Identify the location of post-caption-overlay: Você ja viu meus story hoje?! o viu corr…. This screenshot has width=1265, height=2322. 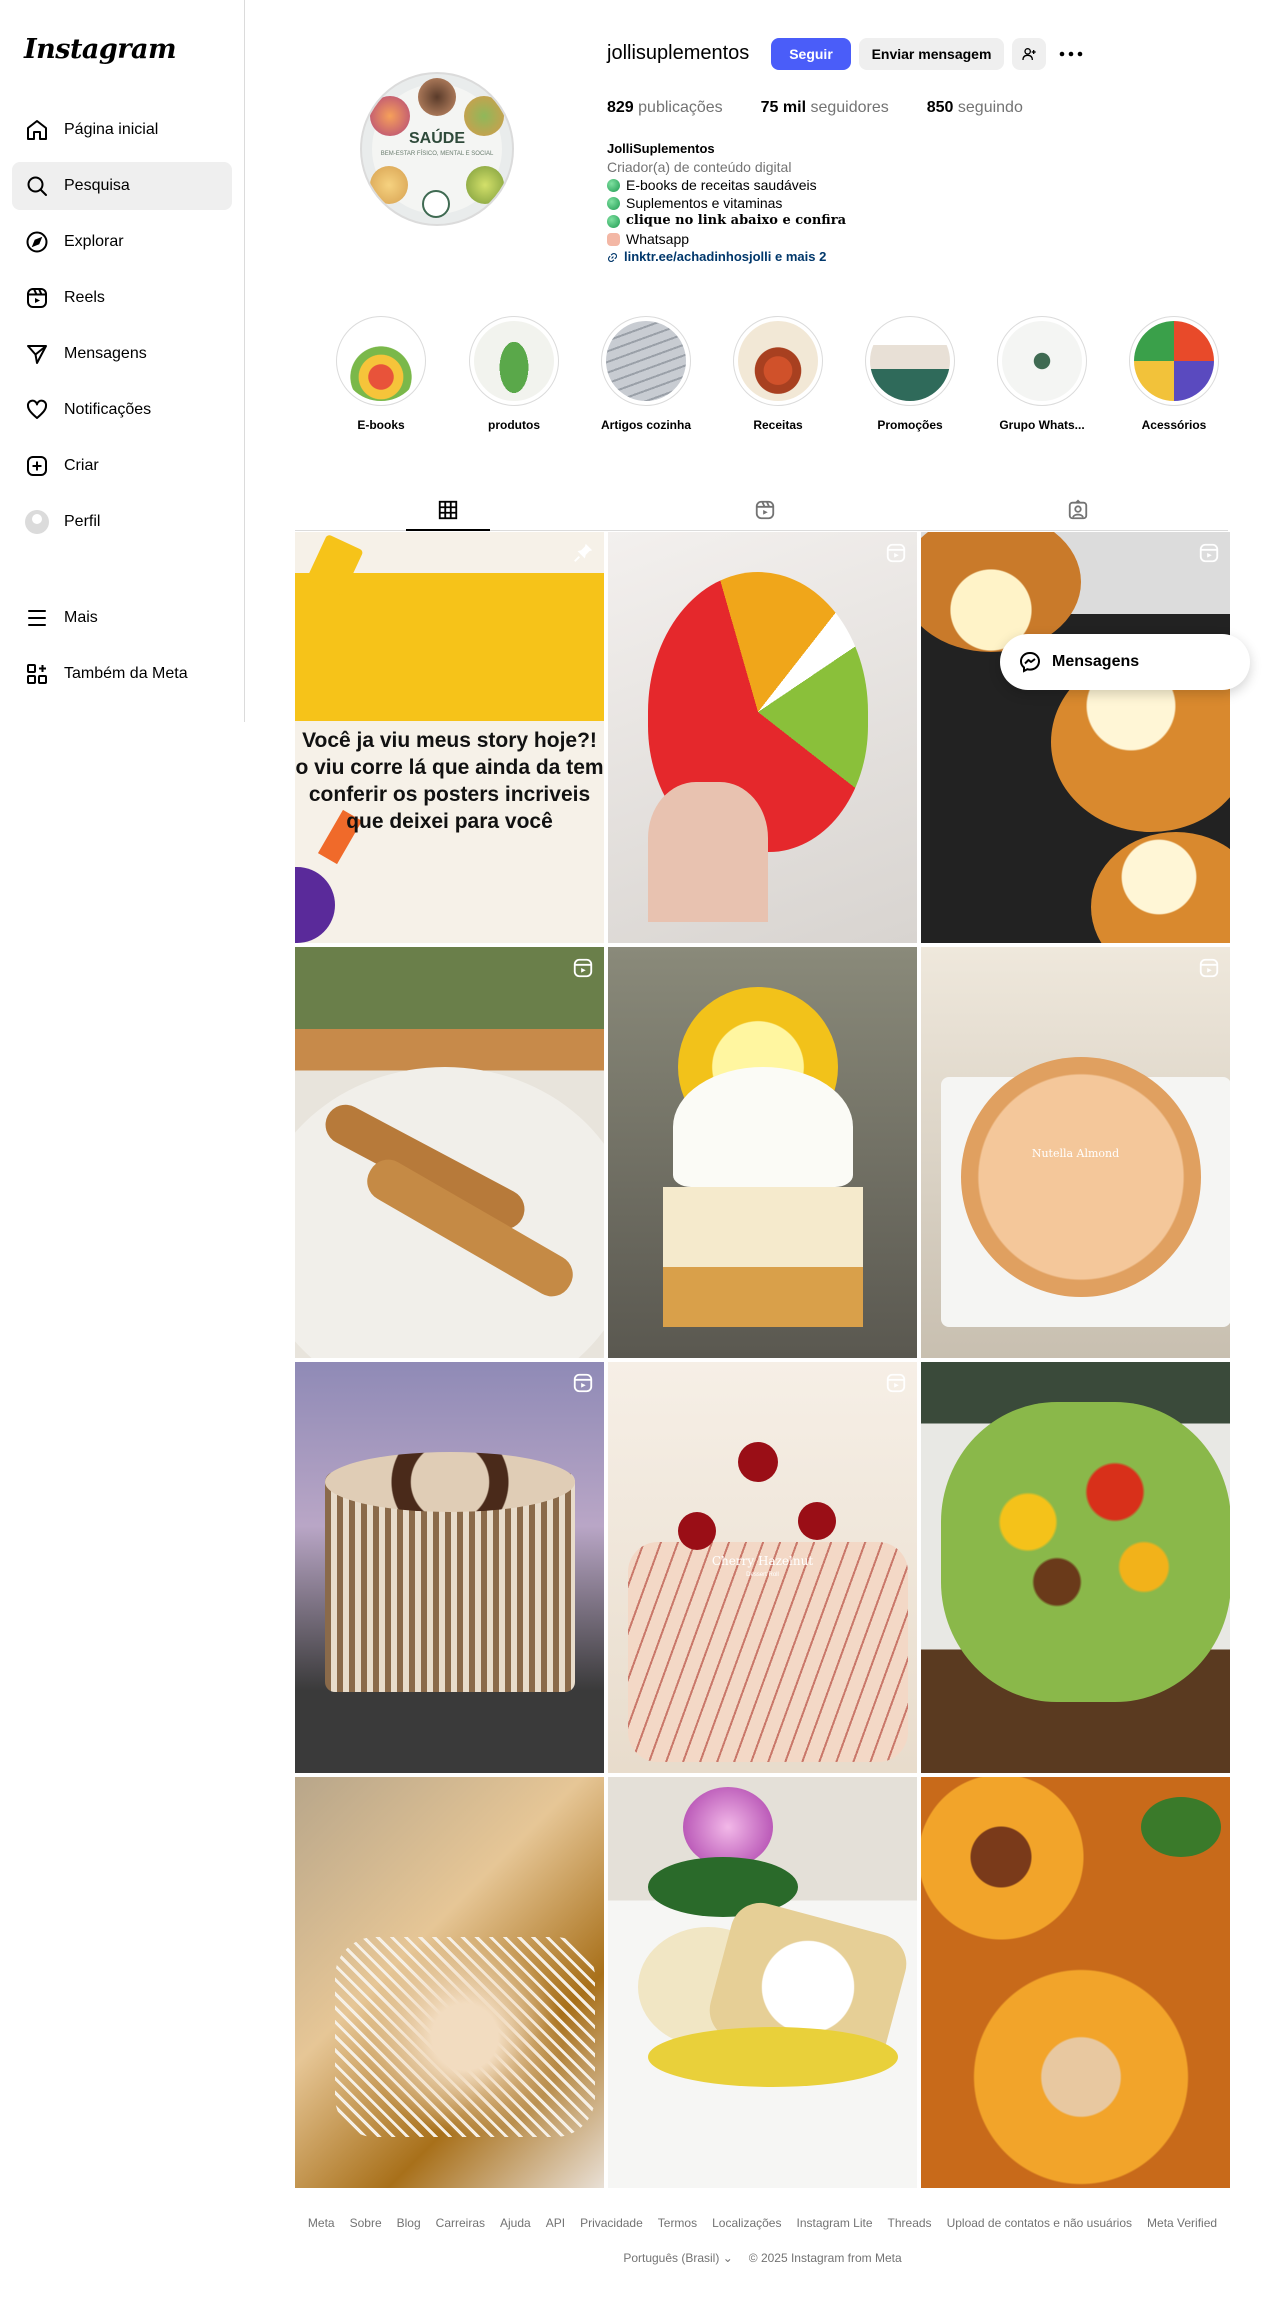
(449, 781).